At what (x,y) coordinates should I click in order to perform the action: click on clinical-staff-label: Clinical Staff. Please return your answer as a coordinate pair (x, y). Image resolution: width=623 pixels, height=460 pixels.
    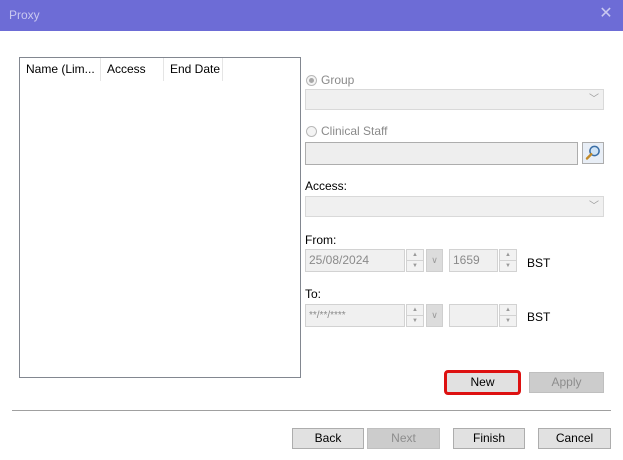
    Looking at the image, I should click on (354, 131).